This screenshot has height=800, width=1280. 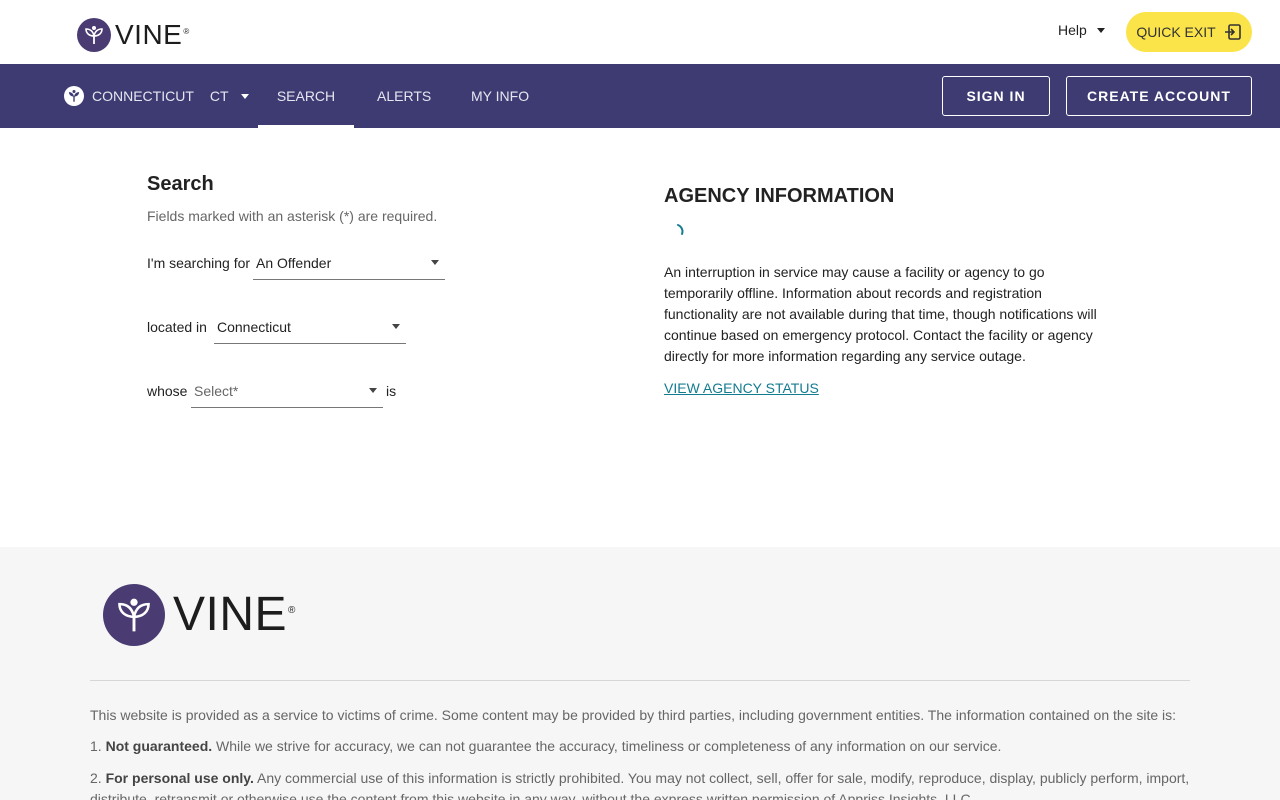 What do you see at coordinates (640, 680) in the screenshot?
I see `footer-divider` at bounding box center [640, 680].